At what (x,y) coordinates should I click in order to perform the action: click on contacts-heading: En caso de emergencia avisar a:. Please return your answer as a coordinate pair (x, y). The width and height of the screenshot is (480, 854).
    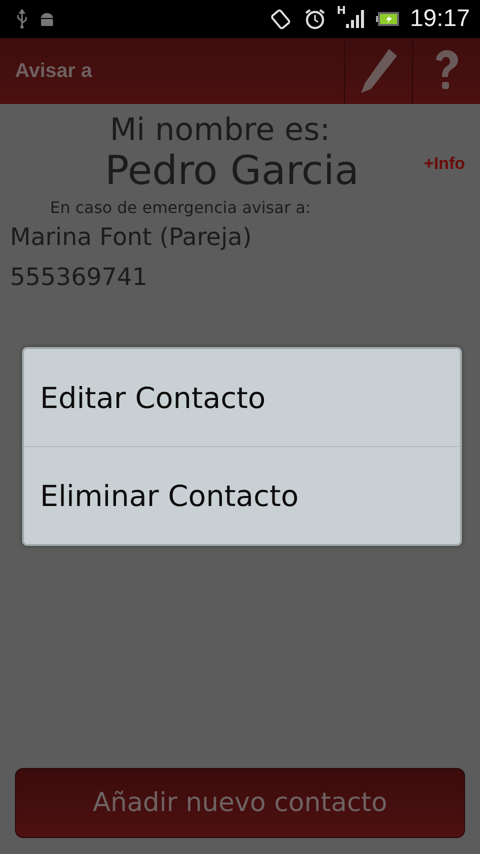
    Looking at the image, I should click on (181, 207).